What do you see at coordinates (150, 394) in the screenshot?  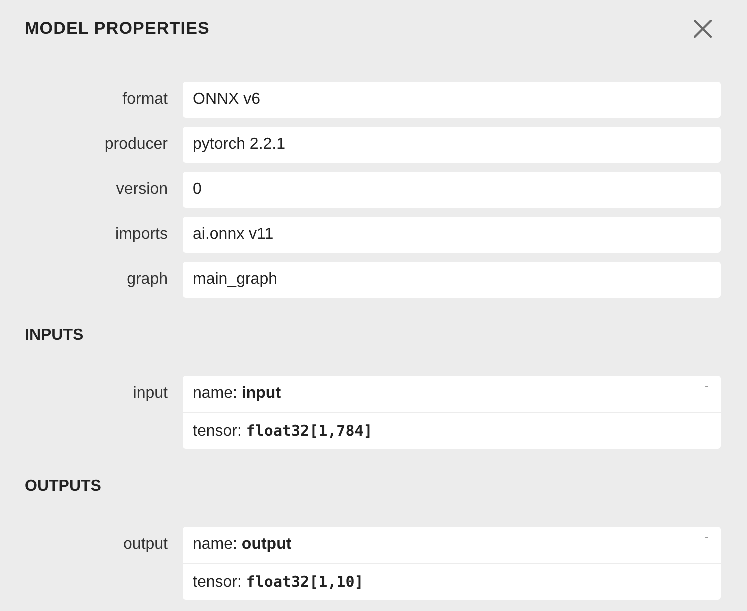 I see `argument-label: input` at bounding box center [150, 394].